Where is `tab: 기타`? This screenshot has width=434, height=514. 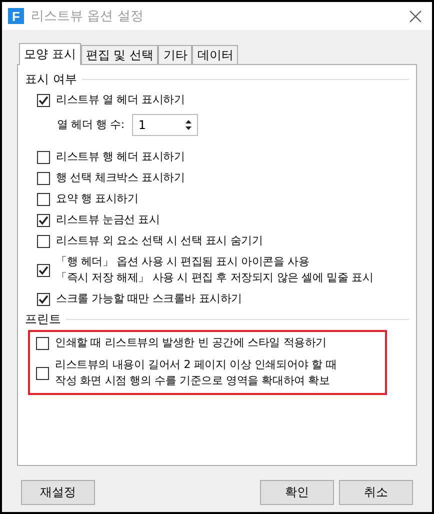 tab: 기타 is located at coordinates (175, 54).